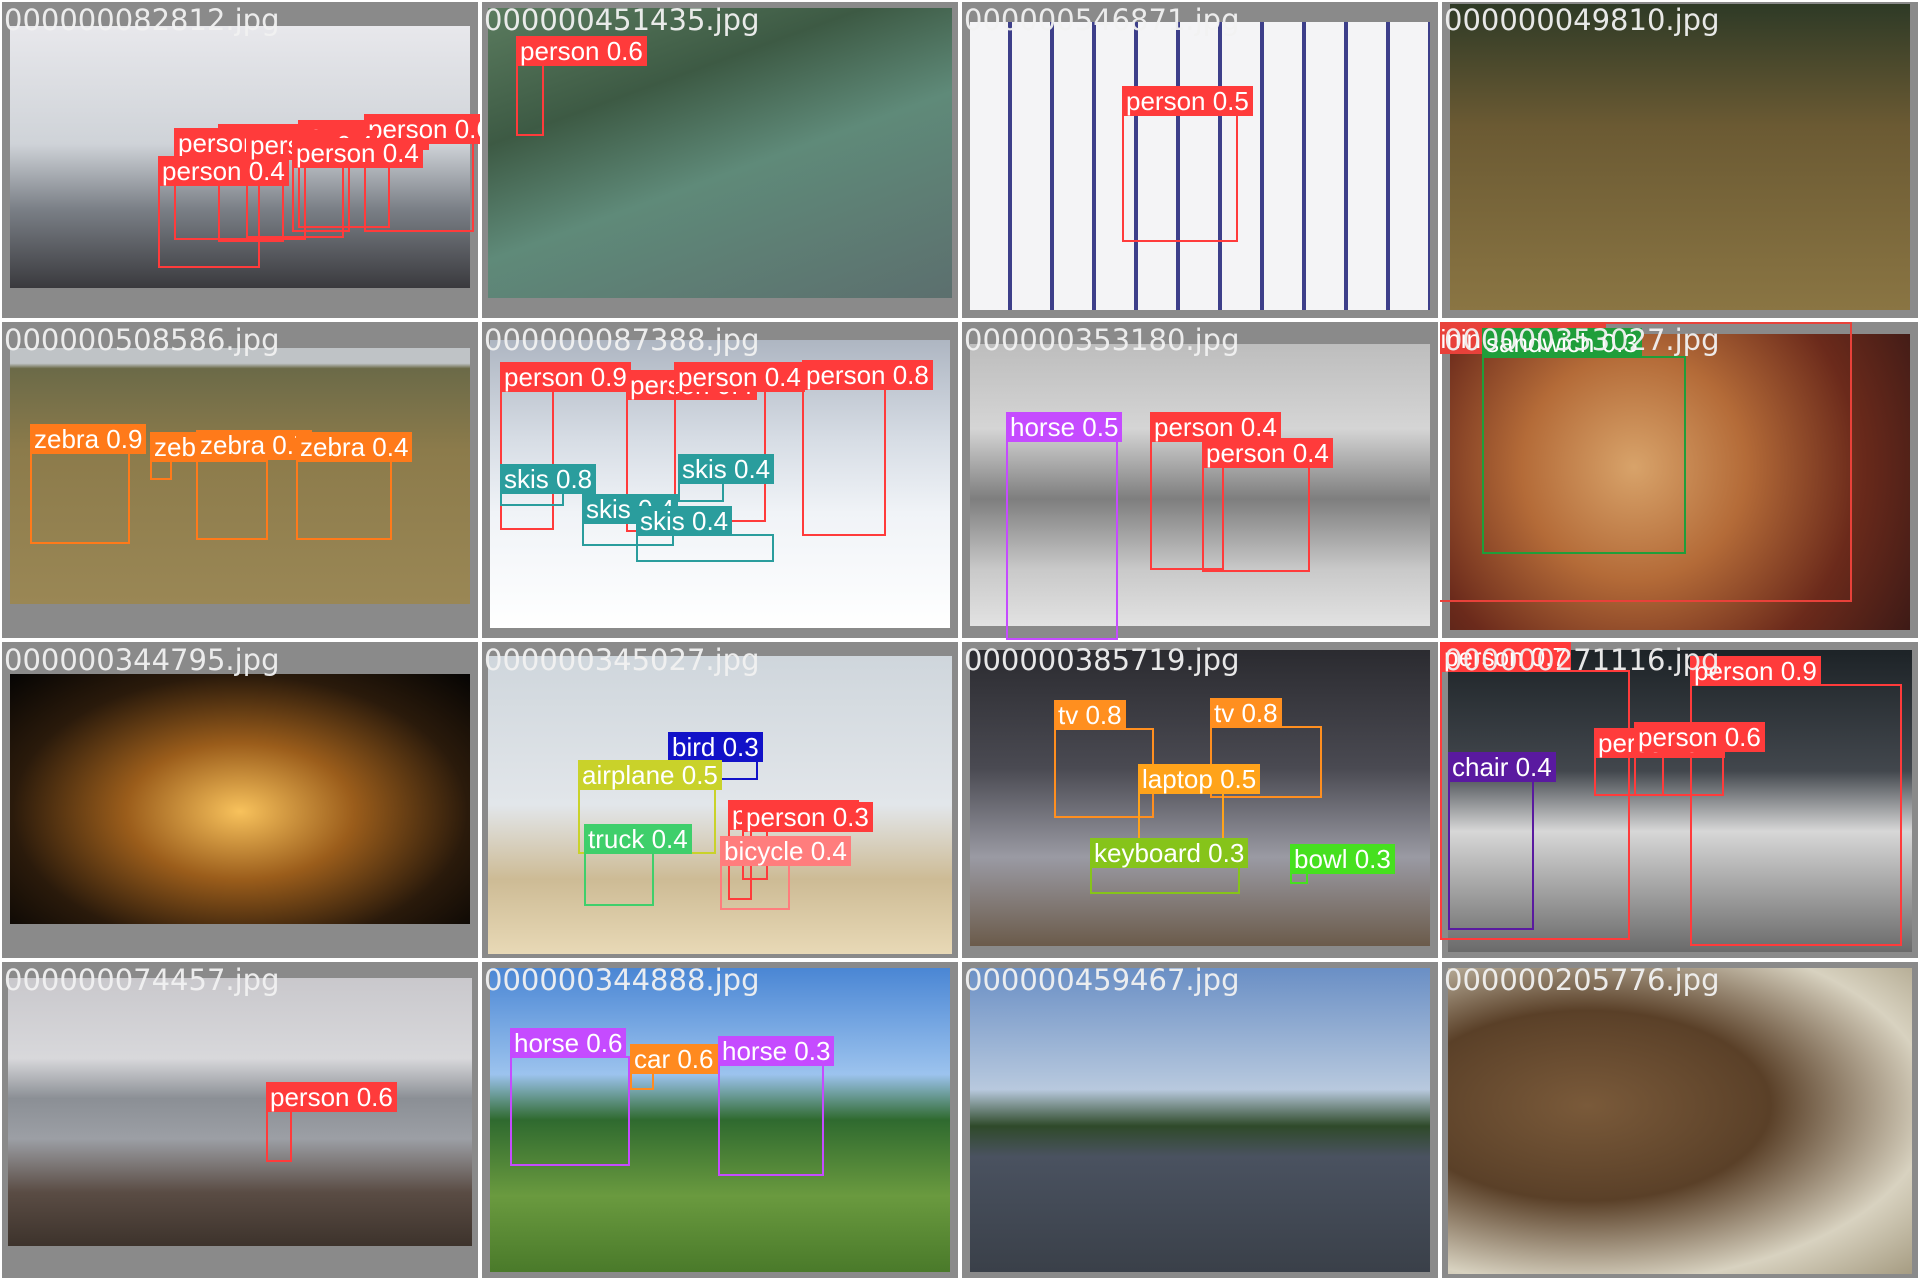 This screenshot has height=1280, width=1920. I want to click on detection-label: zebra 0.4, so click(354, 447).